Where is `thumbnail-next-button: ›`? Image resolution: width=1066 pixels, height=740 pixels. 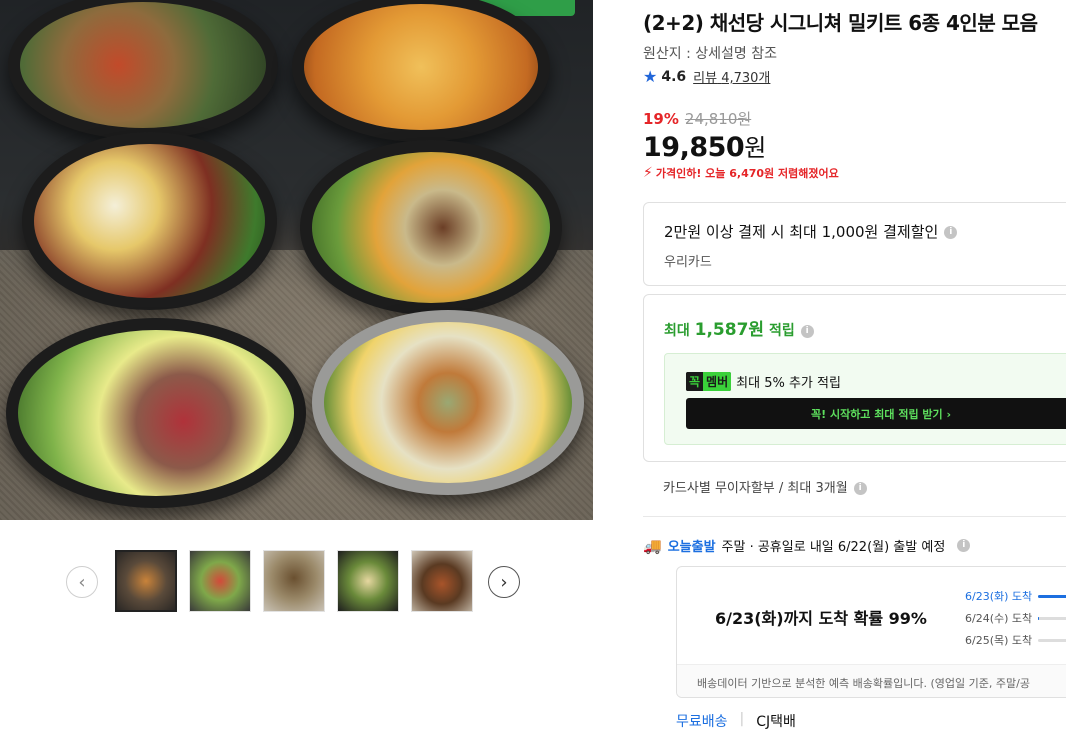
thumbnail-next-button: › is located at coordinates (504, 582).